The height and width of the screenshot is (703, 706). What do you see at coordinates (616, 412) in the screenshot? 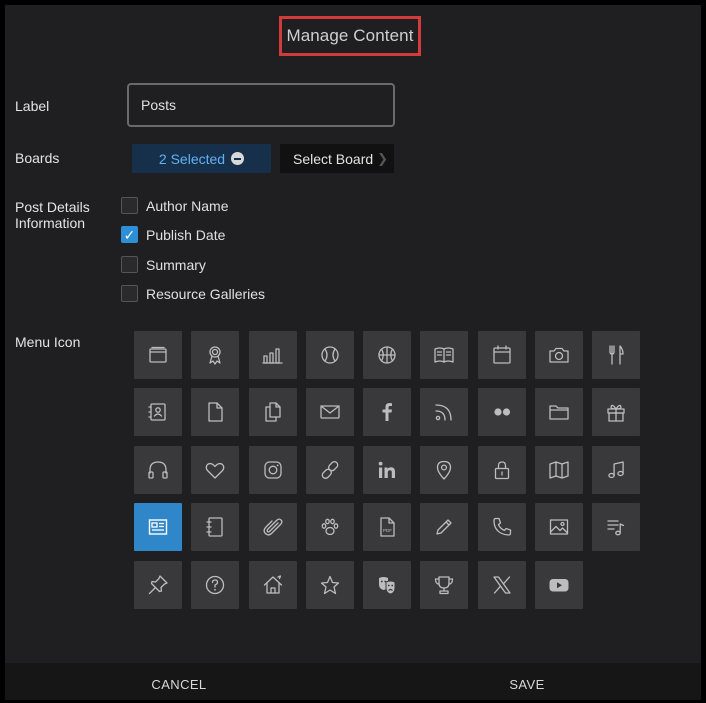
I see `menu-icon-option-gift` at bounding box center [616, 412].